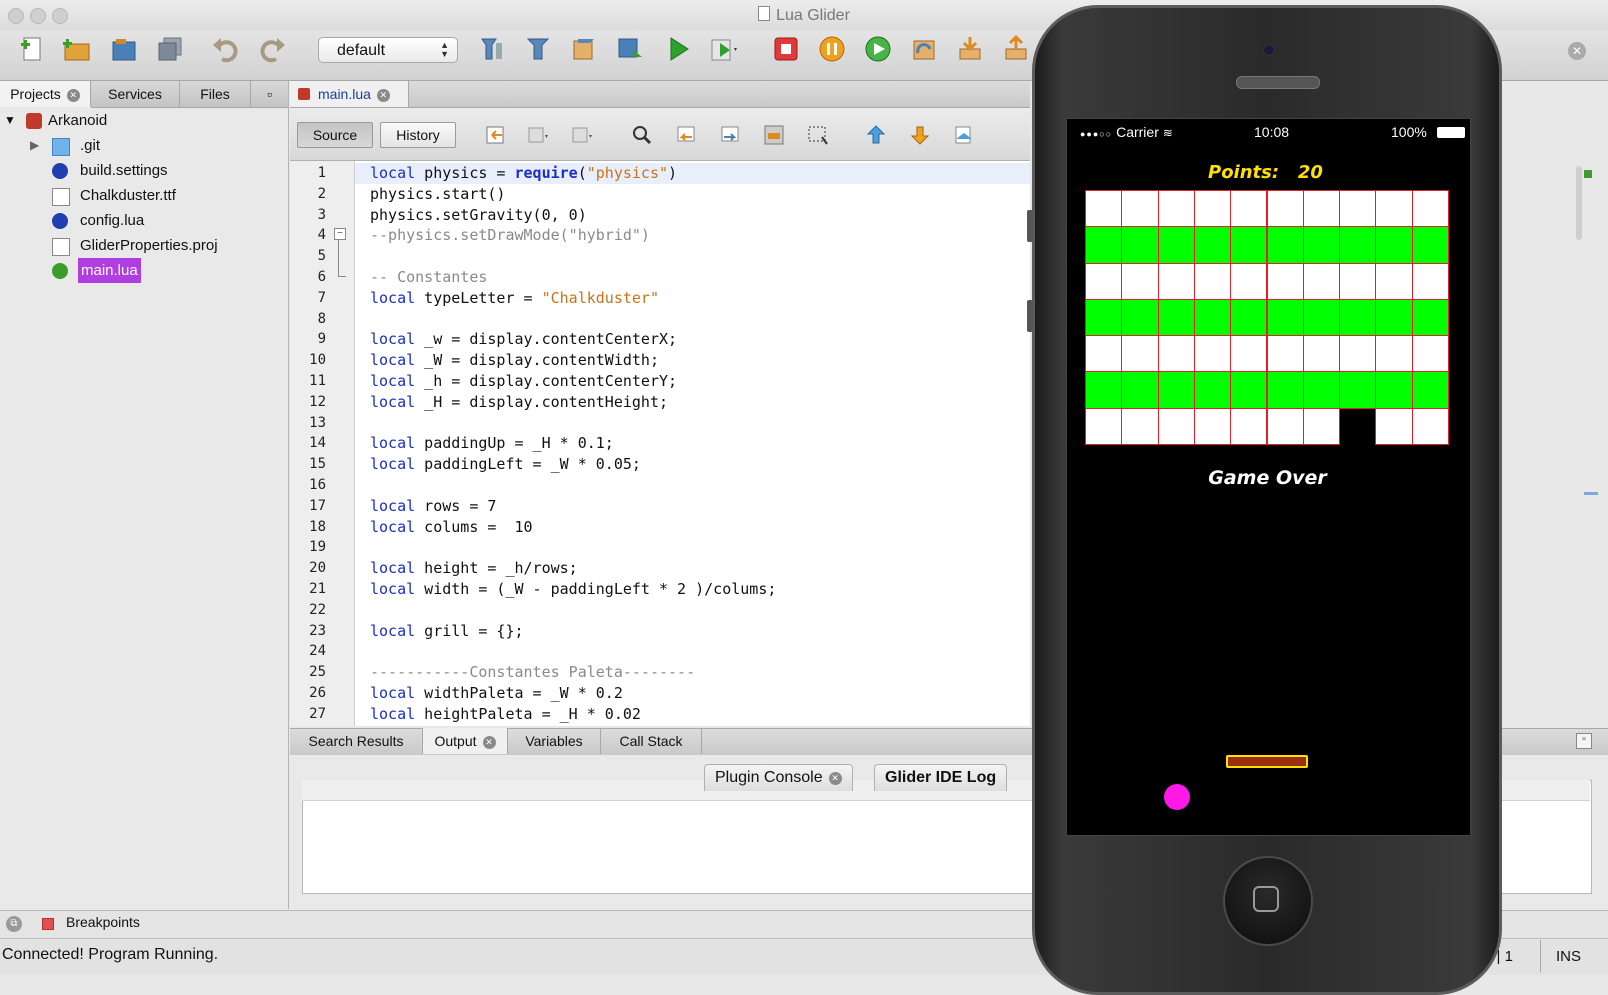 The height and width of the screenshot is (995, 1608). Describe the element at coordinates (692, 464) in the screenshot. I see `code-line: local paddingLeft = _W * 0.05;` at that location.